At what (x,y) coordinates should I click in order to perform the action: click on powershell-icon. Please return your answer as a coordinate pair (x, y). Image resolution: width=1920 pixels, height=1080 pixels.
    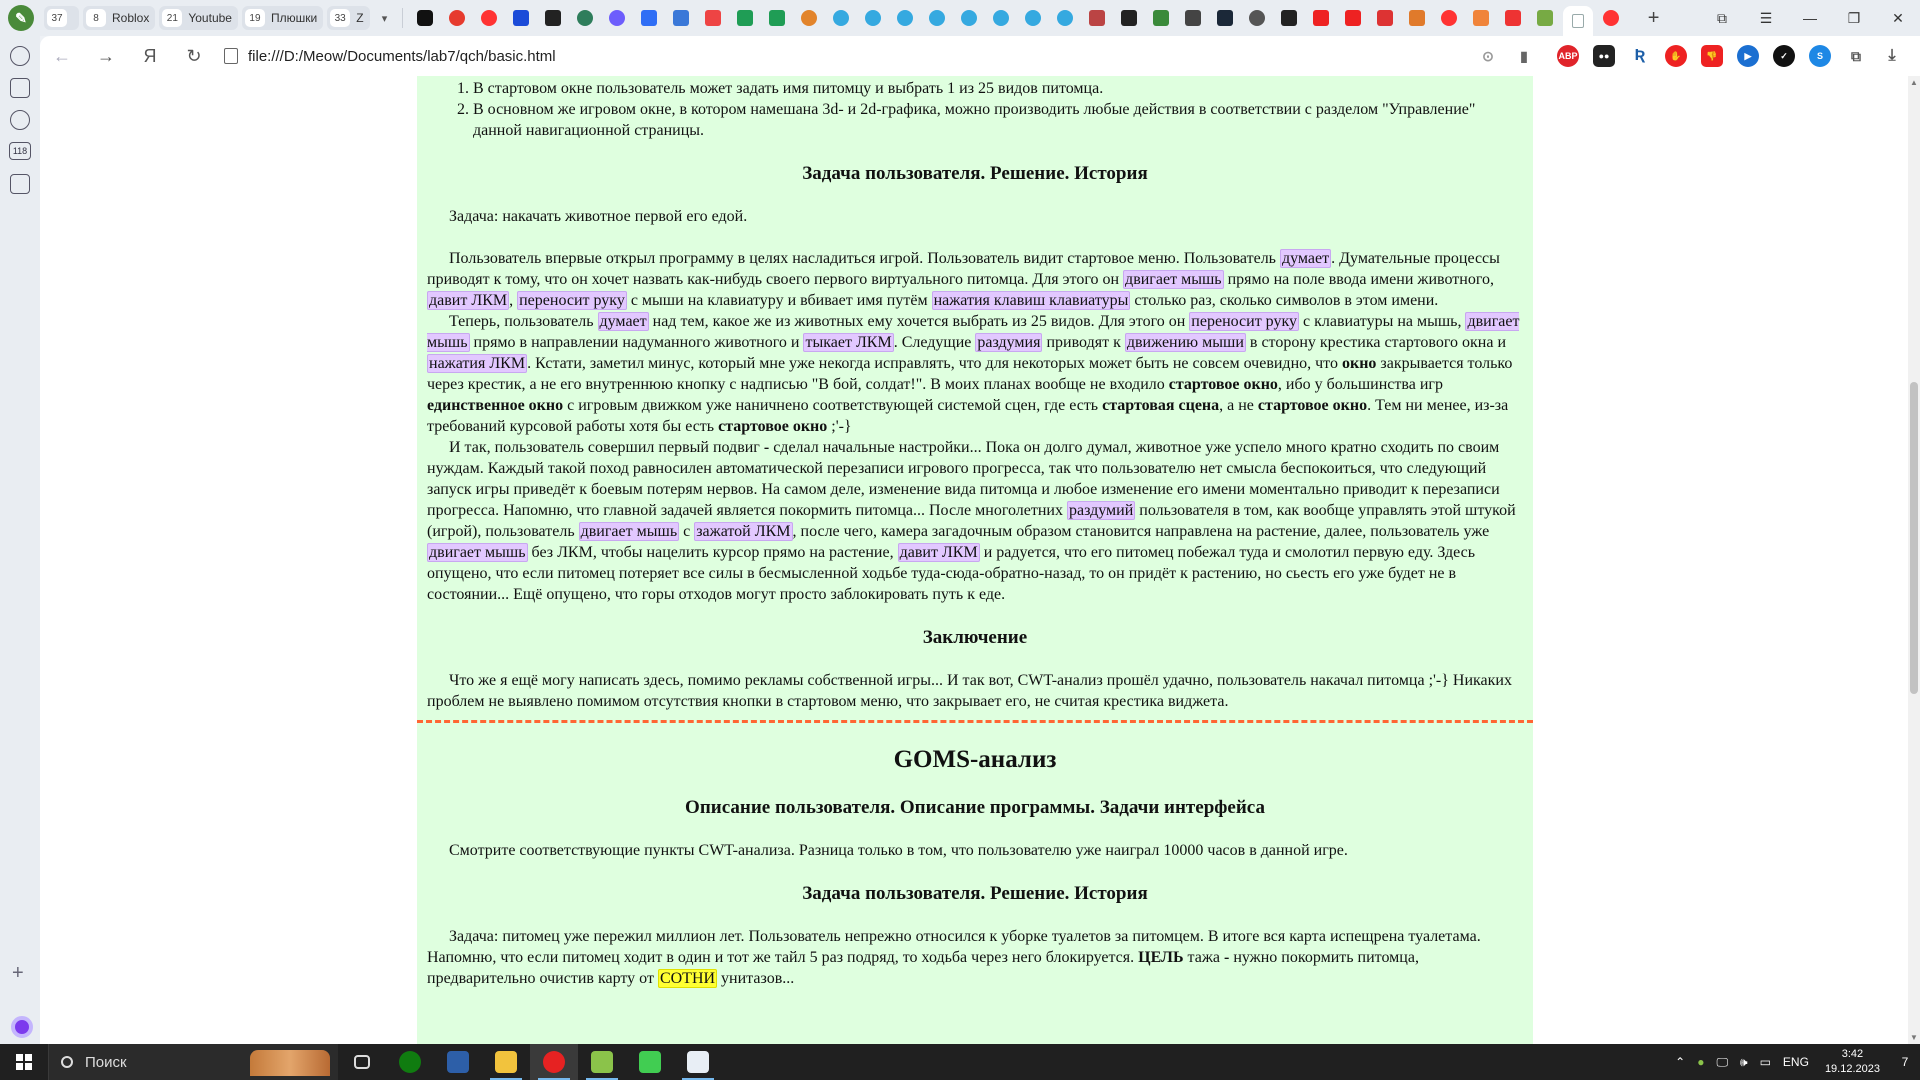
    Looking at the image, I should click on (458, 1062).